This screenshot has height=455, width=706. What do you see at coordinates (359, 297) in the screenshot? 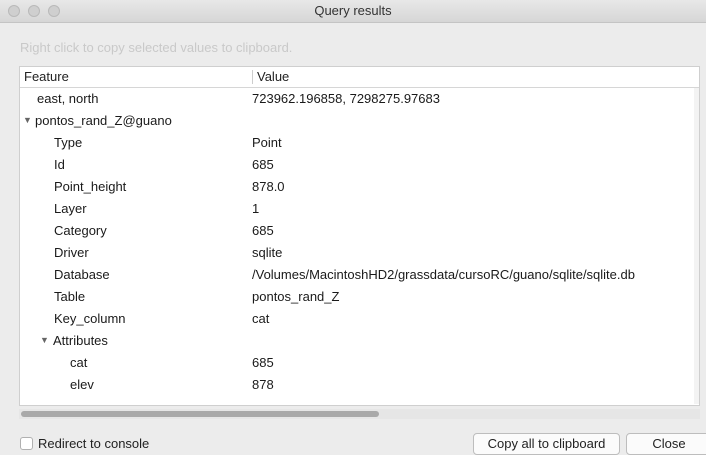
I see `table-row: Table pontos_rand_Z` at bounding box center [359, 297].